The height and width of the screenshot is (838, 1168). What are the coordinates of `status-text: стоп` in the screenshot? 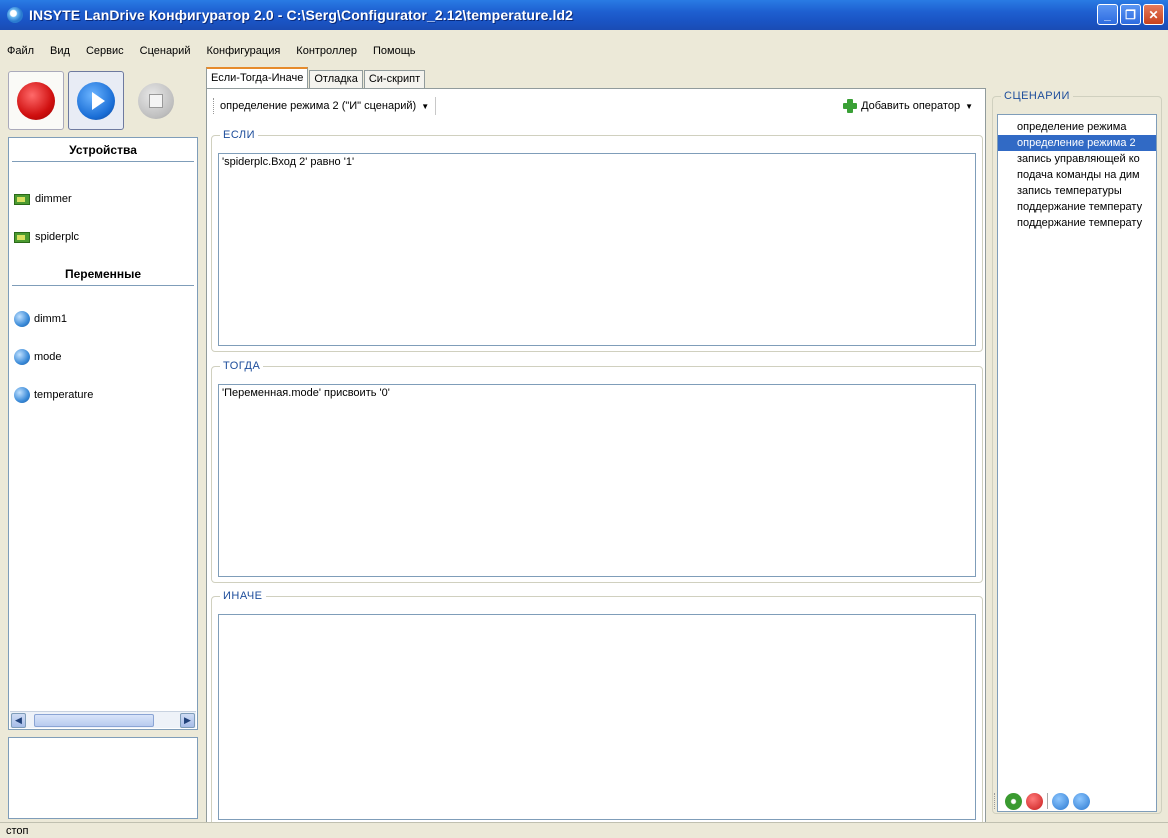 It's located at (17, 831).